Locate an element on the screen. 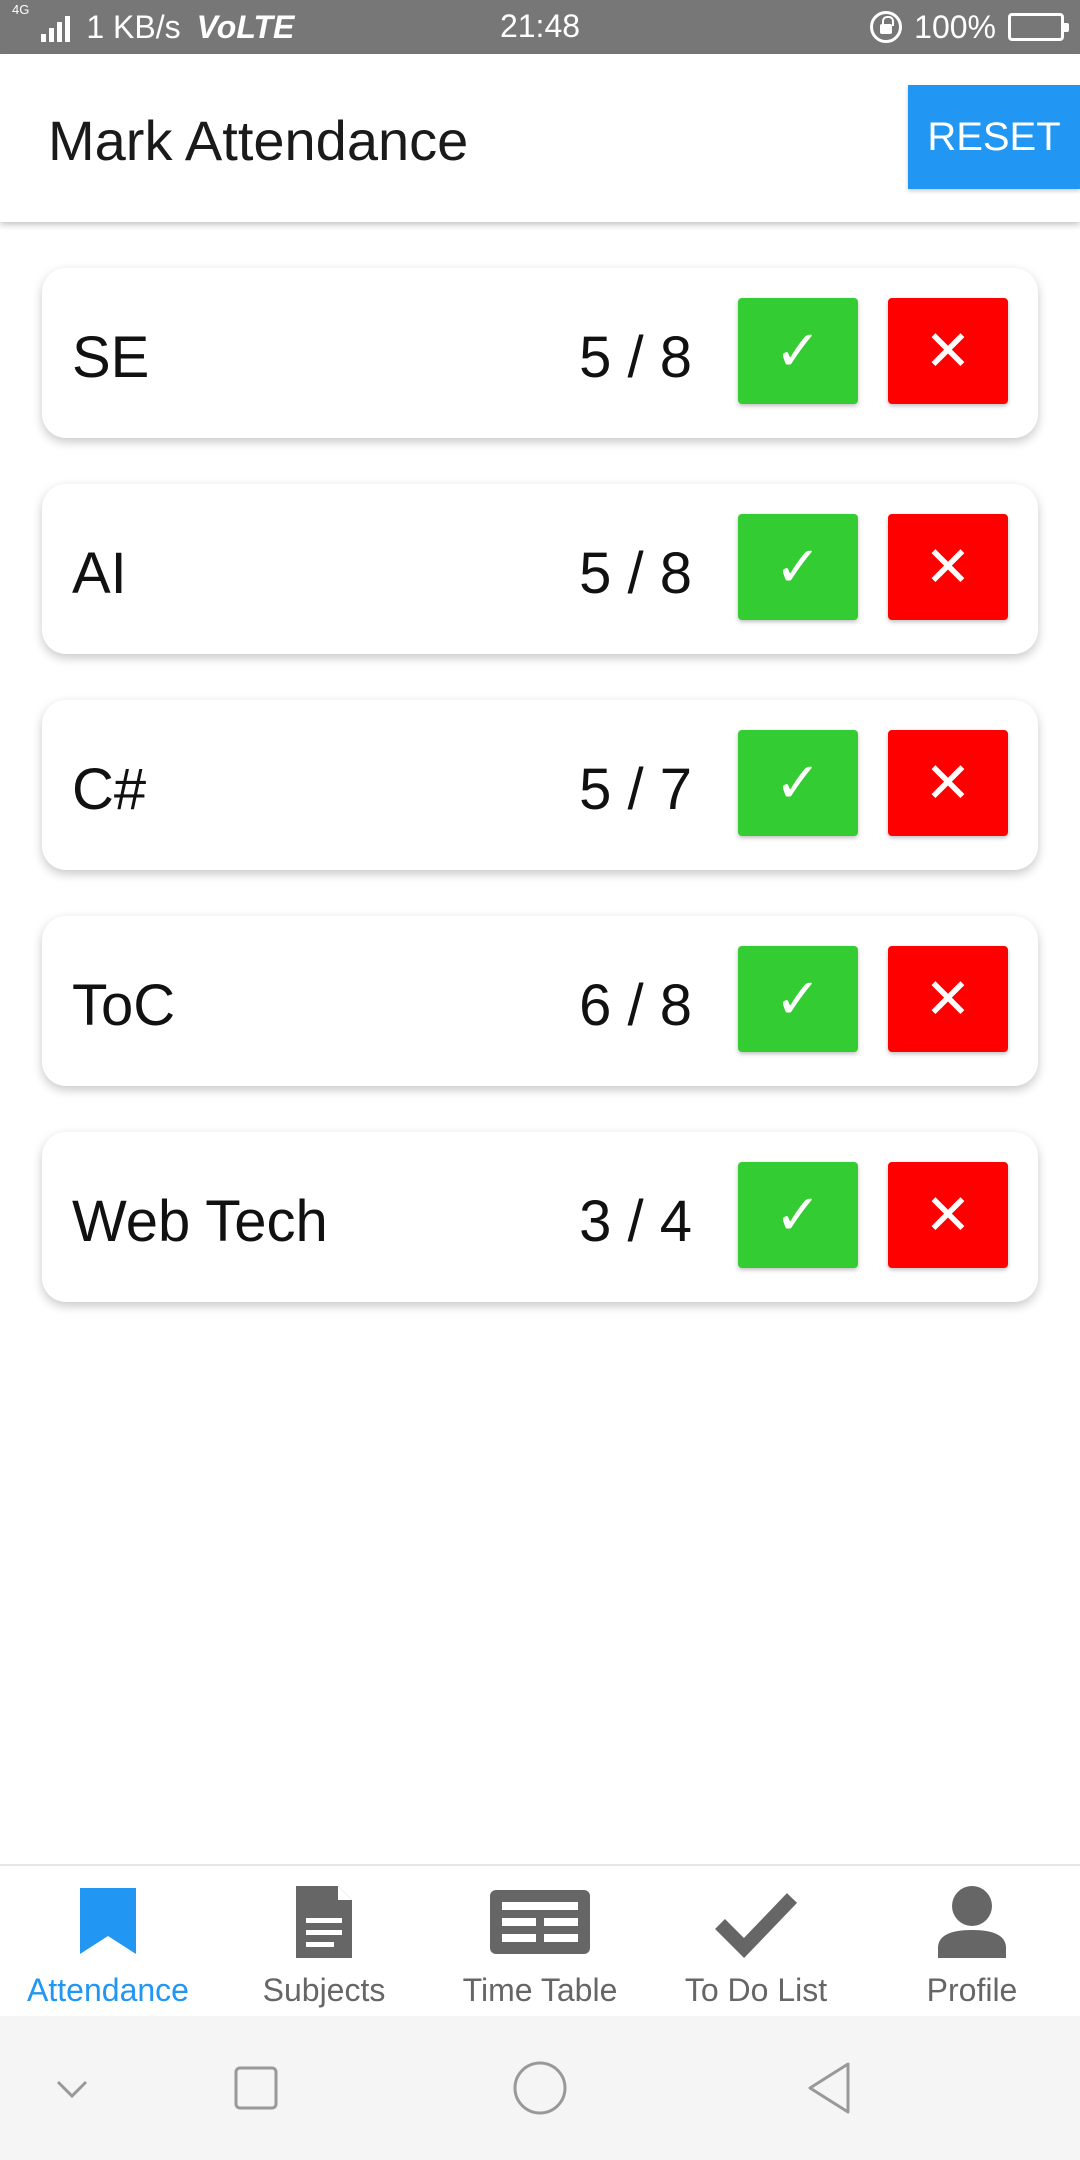 The width and height of the screenshot is (1080, 2160). document-icon is located at coordinates (324, 1922).